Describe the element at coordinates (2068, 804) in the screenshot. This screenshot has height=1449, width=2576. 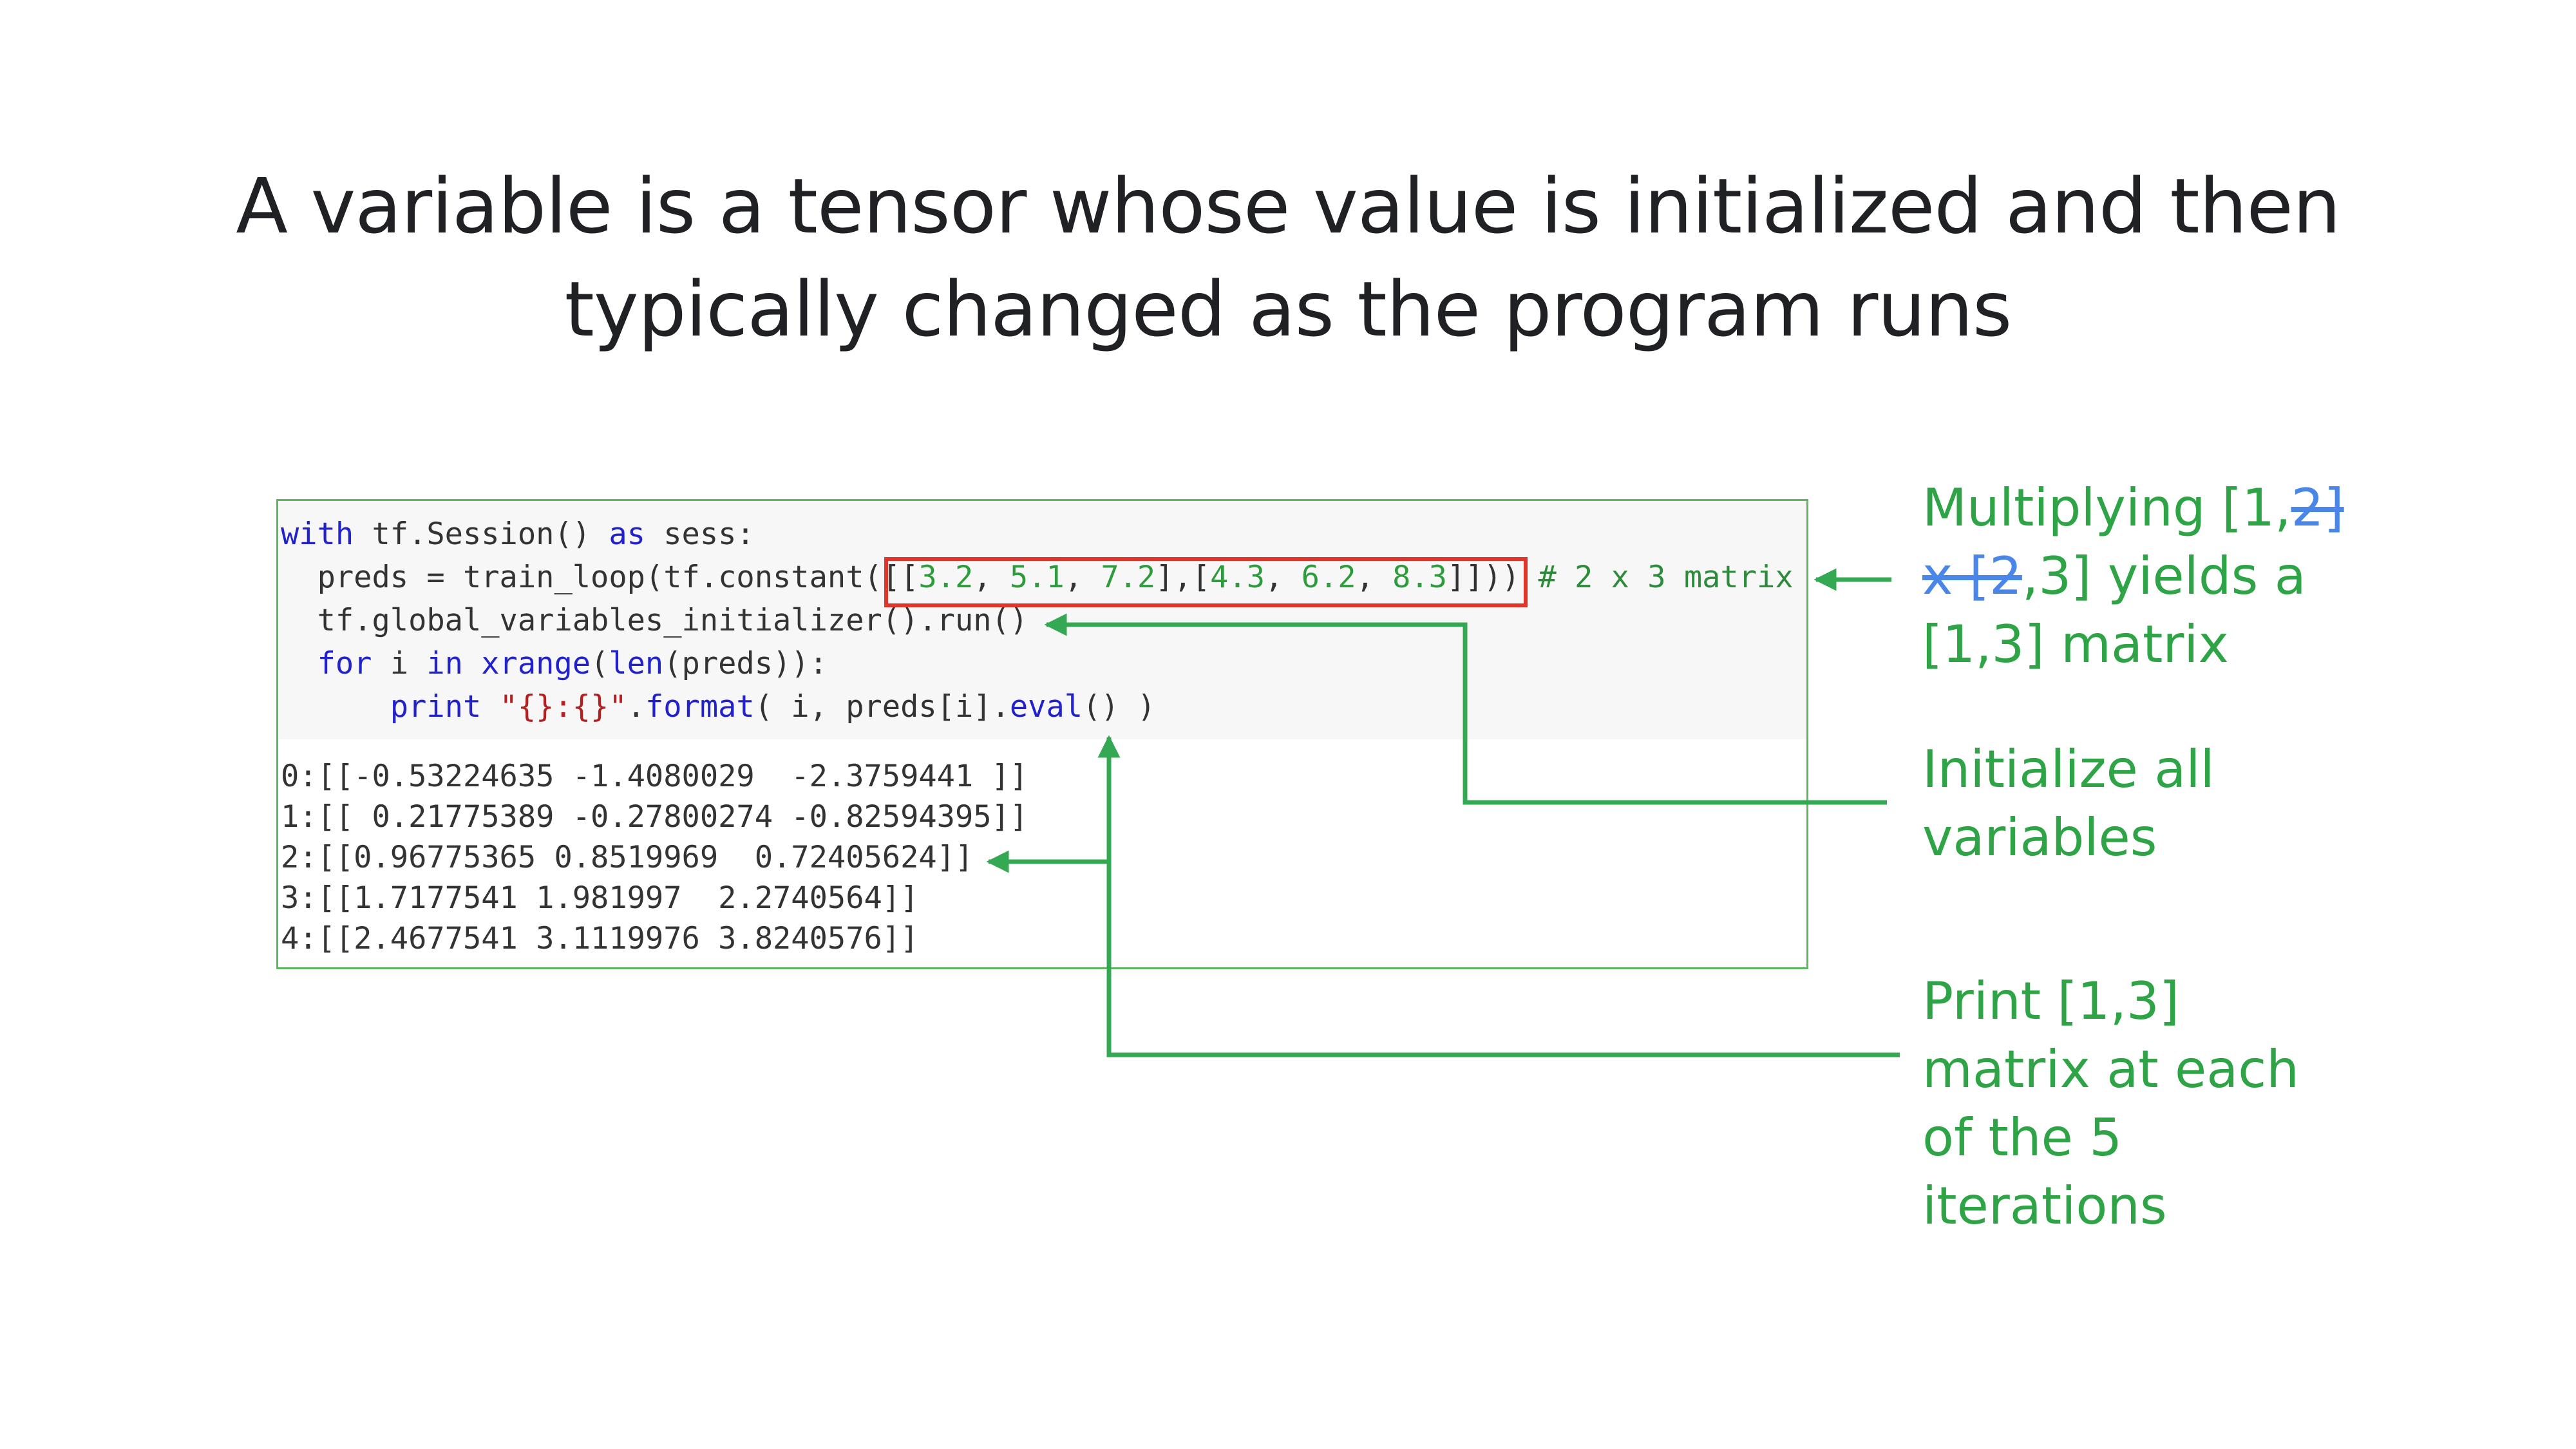
I see `annotation-initialize: Initialize all variables` at that location.